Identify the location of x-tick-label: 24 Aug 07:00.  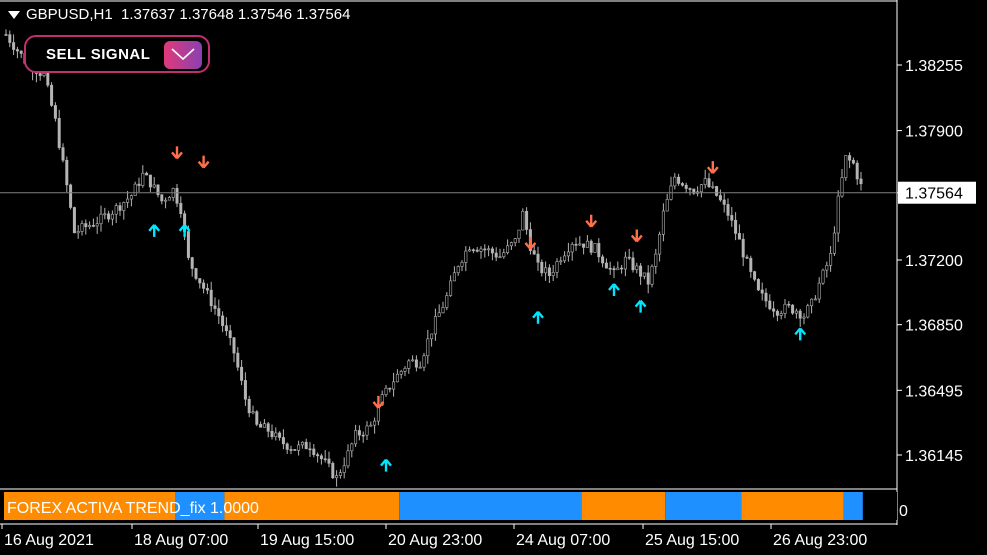
(563, 540).